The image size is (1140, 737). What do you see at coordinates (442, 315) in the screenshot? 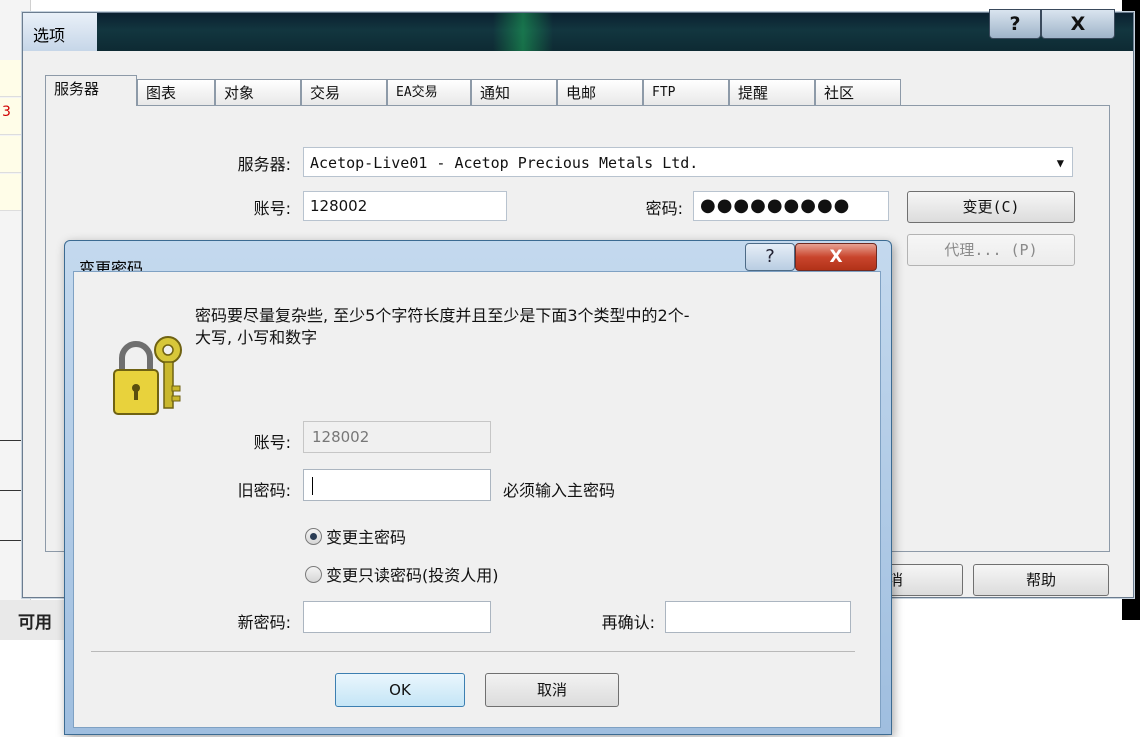
I see `requirements-line-1: 密码要尽量复杂些, 至少5个字符长度并且至少是下面3个类型中的2个-` at bounding box center [442, 315].